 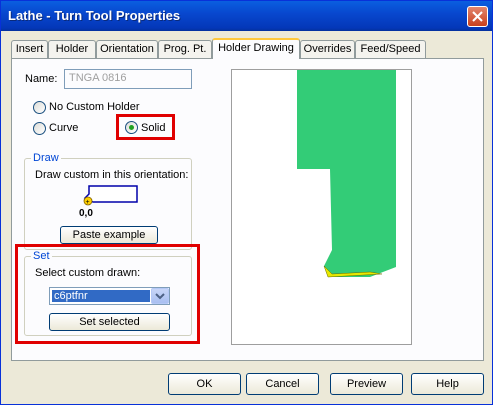 I want to click on paste-example-button: Paste example, so click(x=109, y=235).